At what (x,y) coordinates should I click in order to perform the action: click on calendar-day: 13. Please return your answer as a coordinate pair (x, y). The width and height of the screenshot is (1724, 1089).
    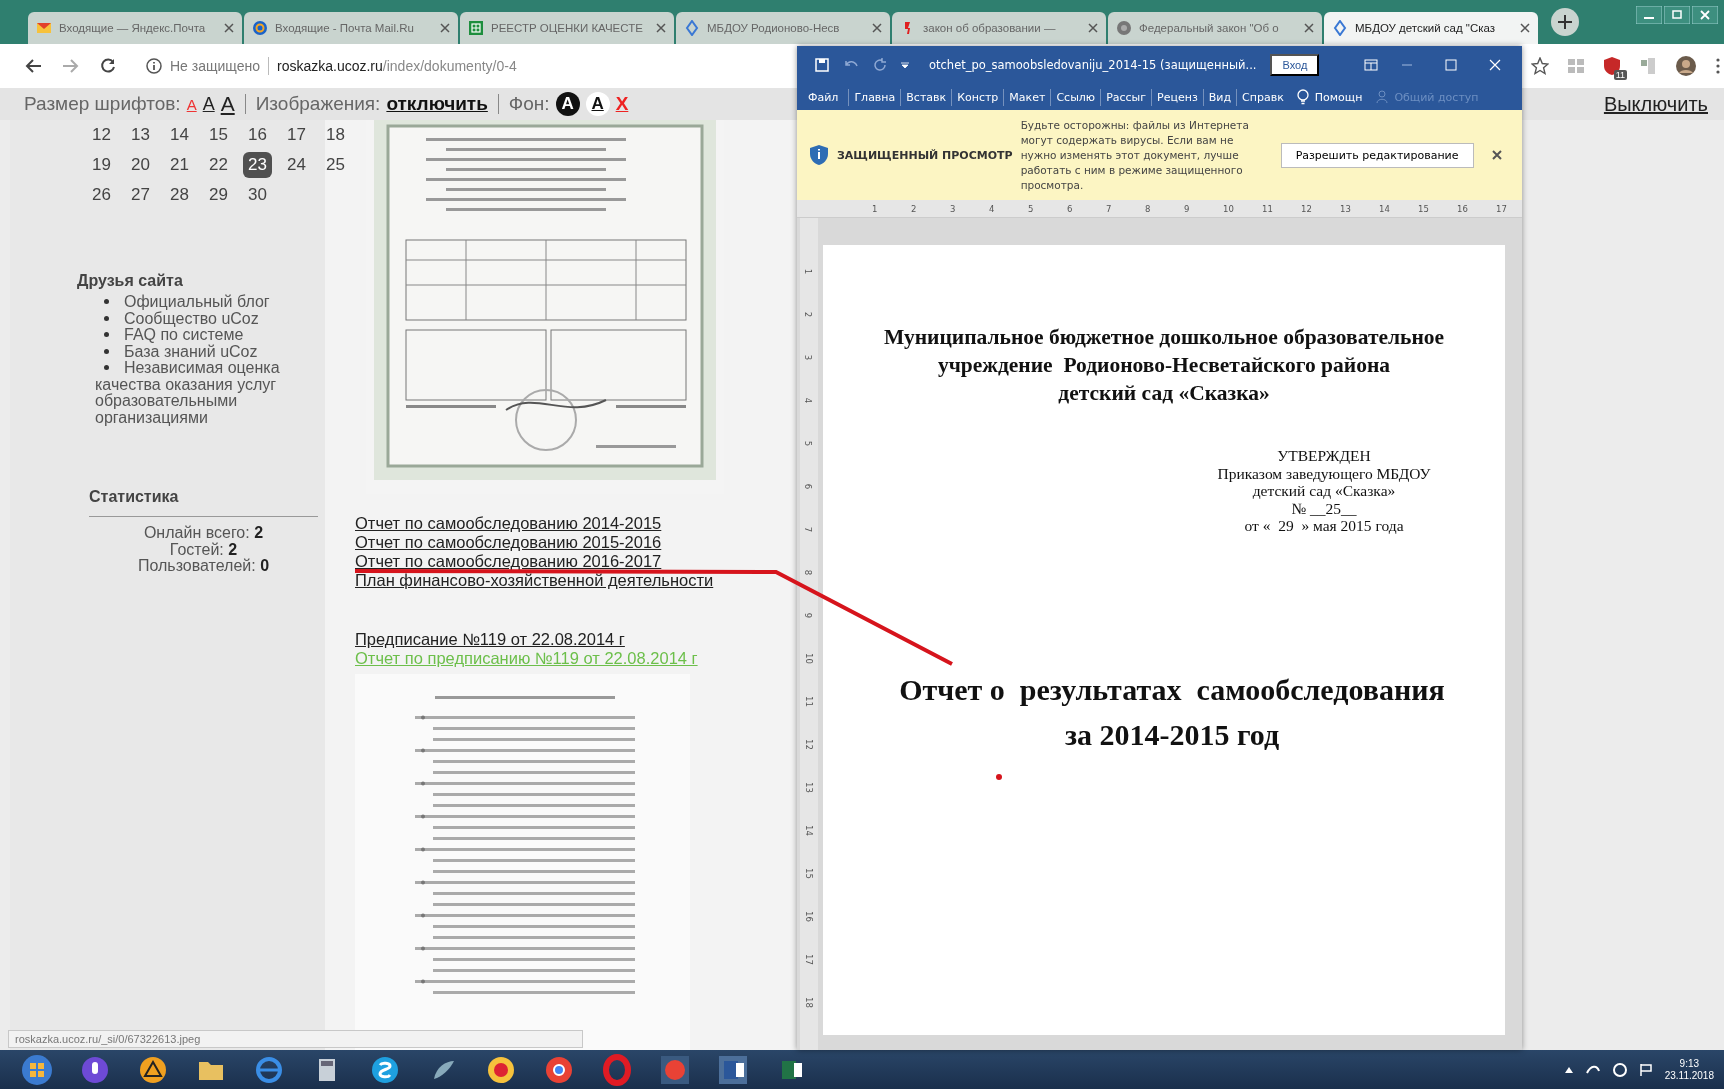
    Looking at the image, I should click on (140, 135).